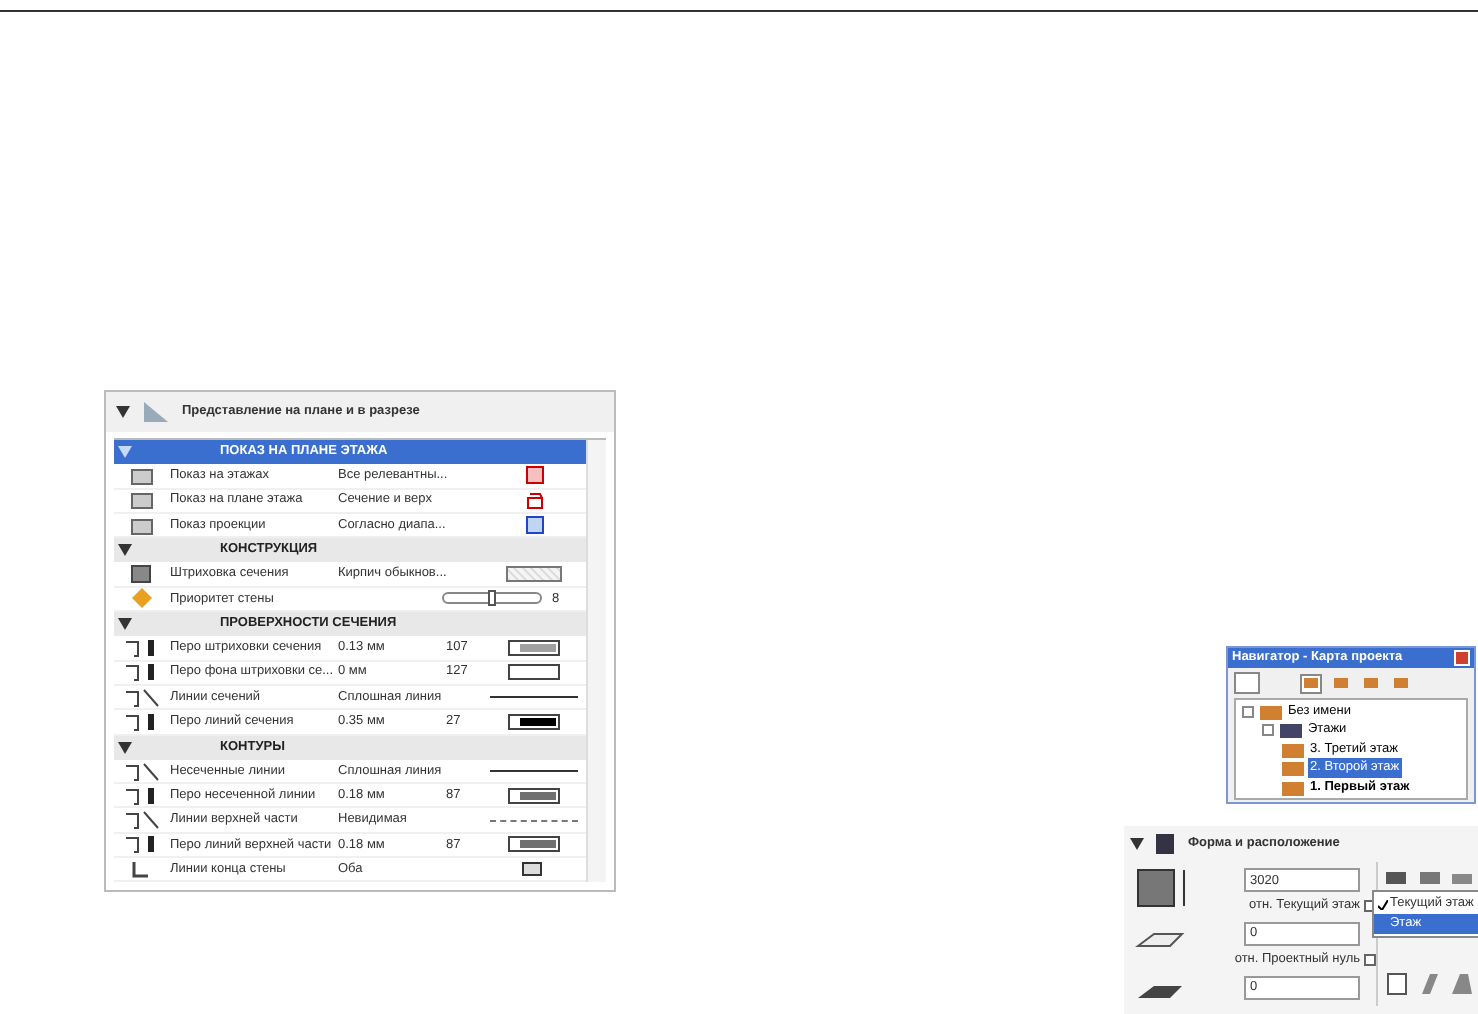 The height and width of the screenshot is (1014, 1478). What do you see at coordinates (534, 574) in the screenshot?
I see `fill-pattern` at bounding box center [534, 574].